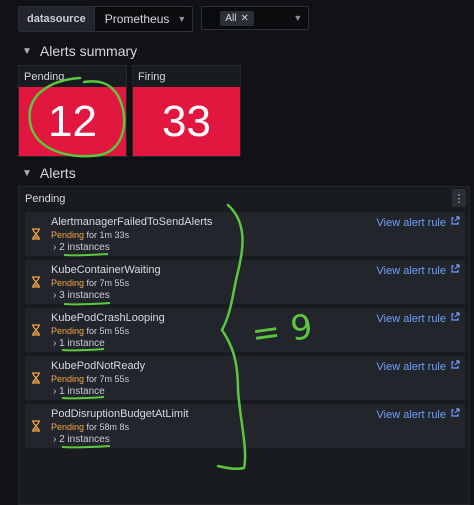 The width and height of the screenshot is (474, 505). Describe the element at coordinates (132, 222) in the screenshot. I see `alert-name: AlertmanagerFailedToSendAlerts` at that location.